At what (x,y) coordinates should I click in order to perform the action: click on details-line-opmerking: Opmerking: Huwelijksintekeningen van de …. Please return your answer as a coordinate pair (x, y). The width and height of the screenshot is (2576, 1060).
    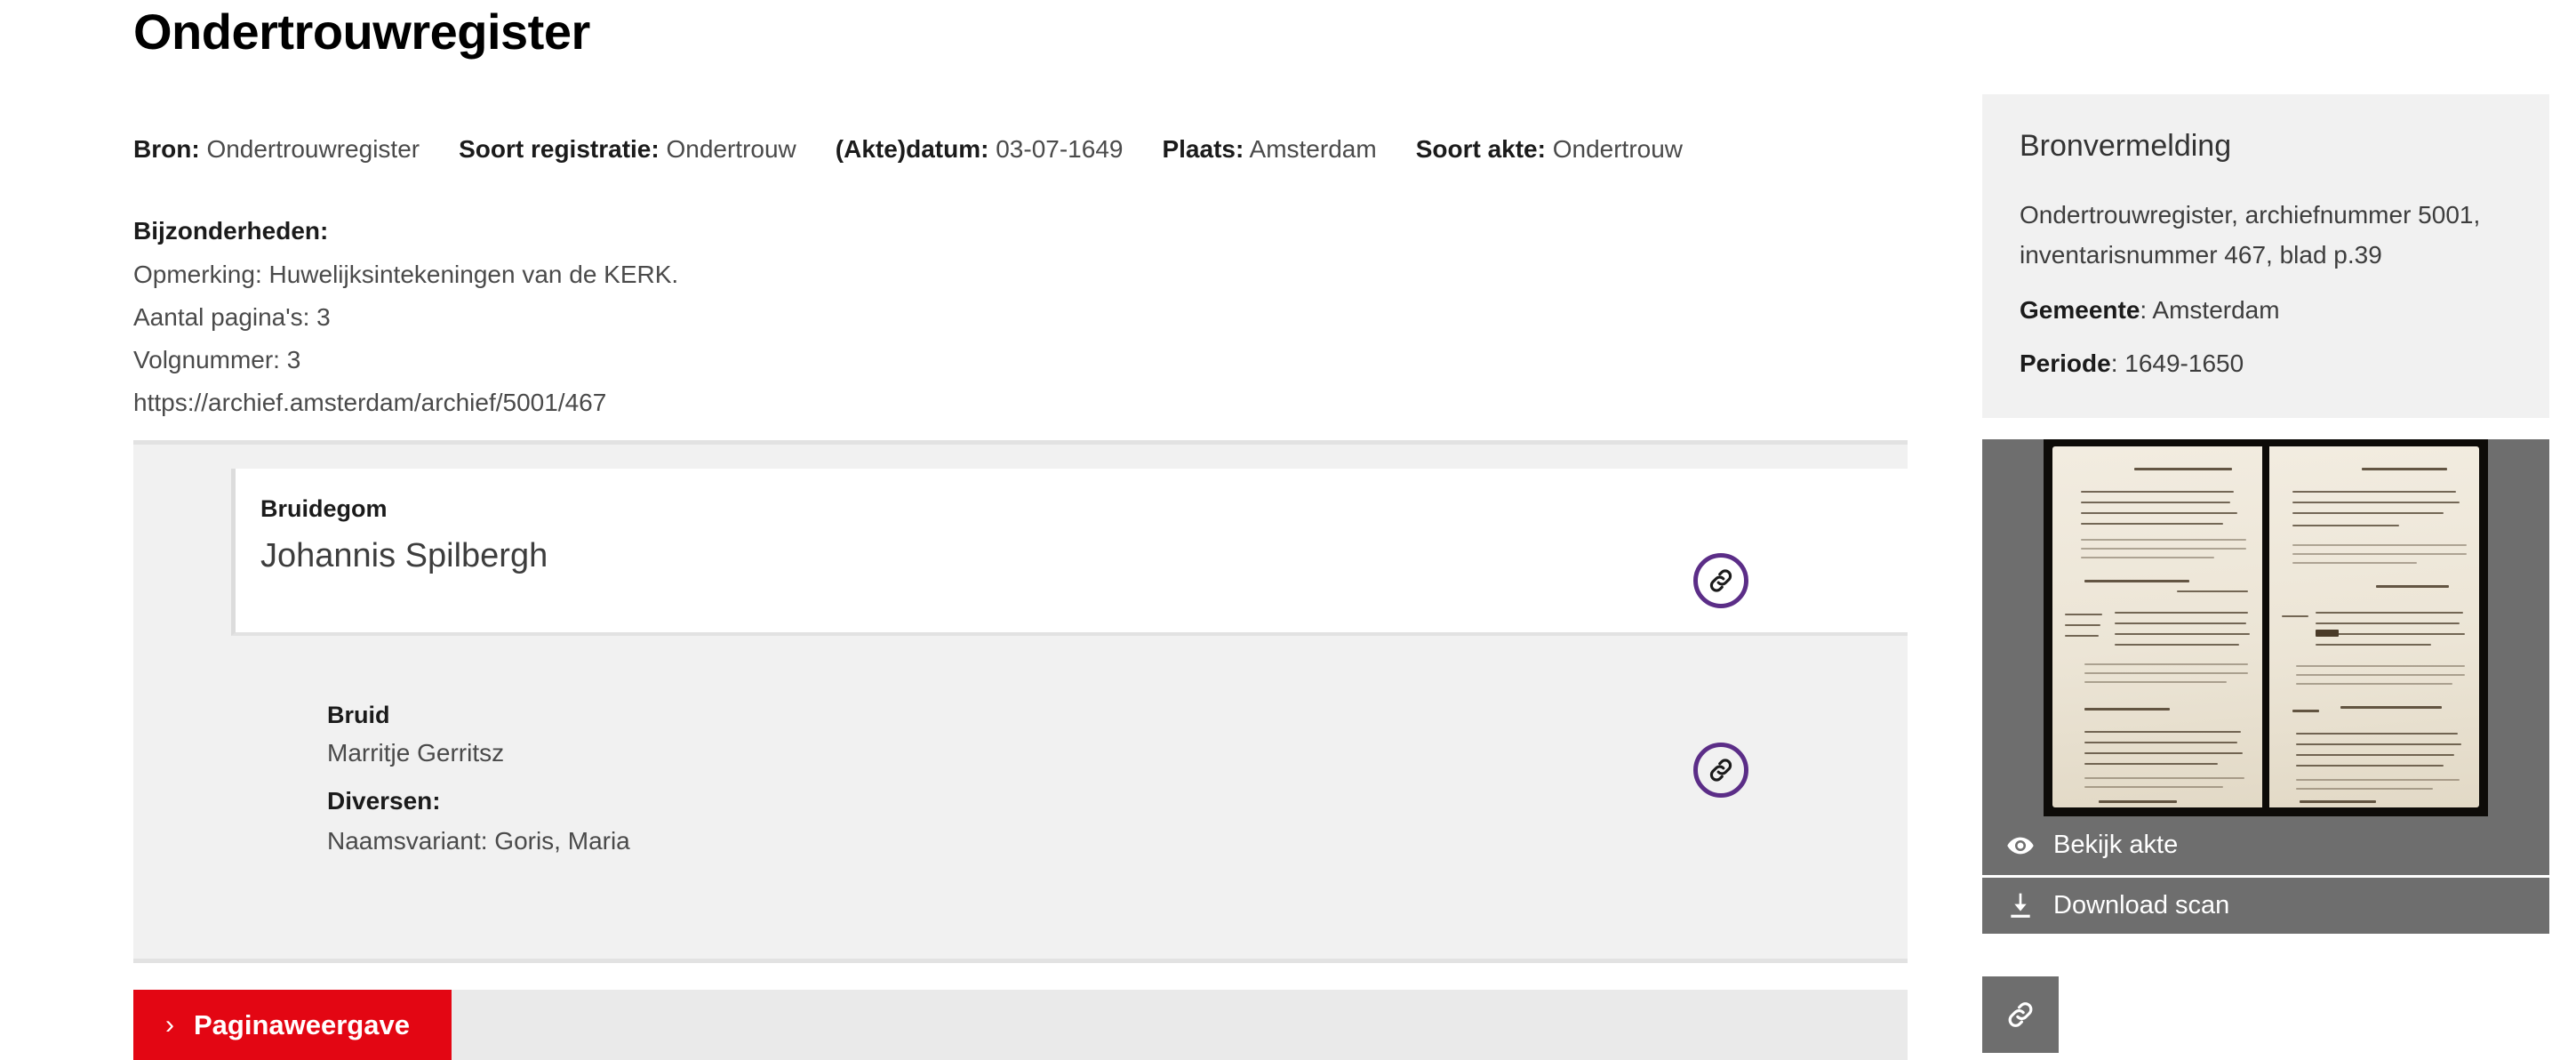
    Looking at the image, I should click on (406, 274).